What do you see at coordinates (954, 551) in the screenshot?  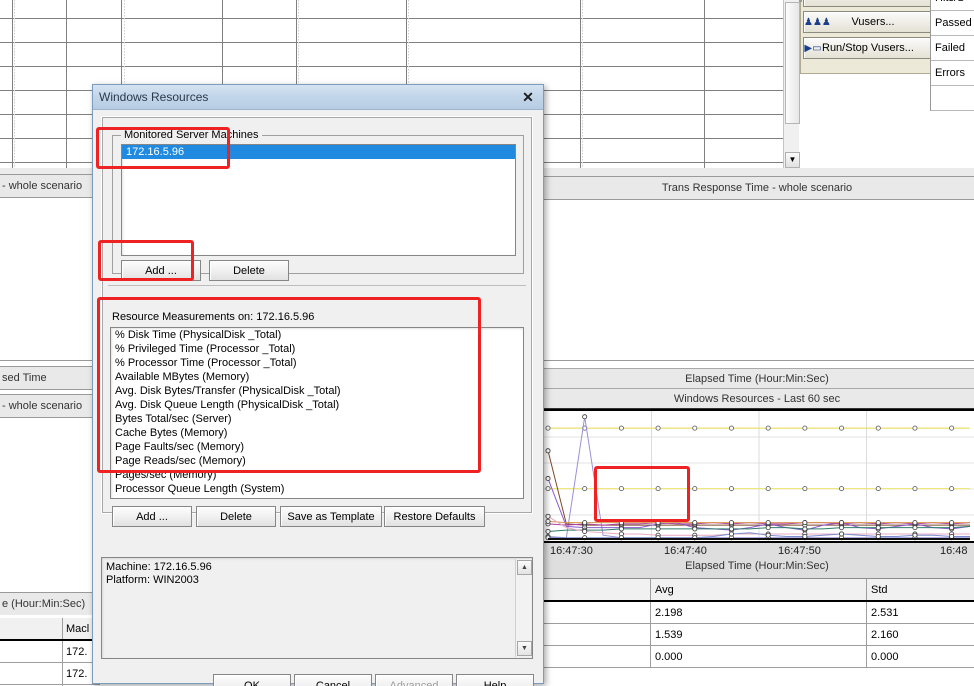 I see `x-tick: 16:48` at bounding box center [954, 551].